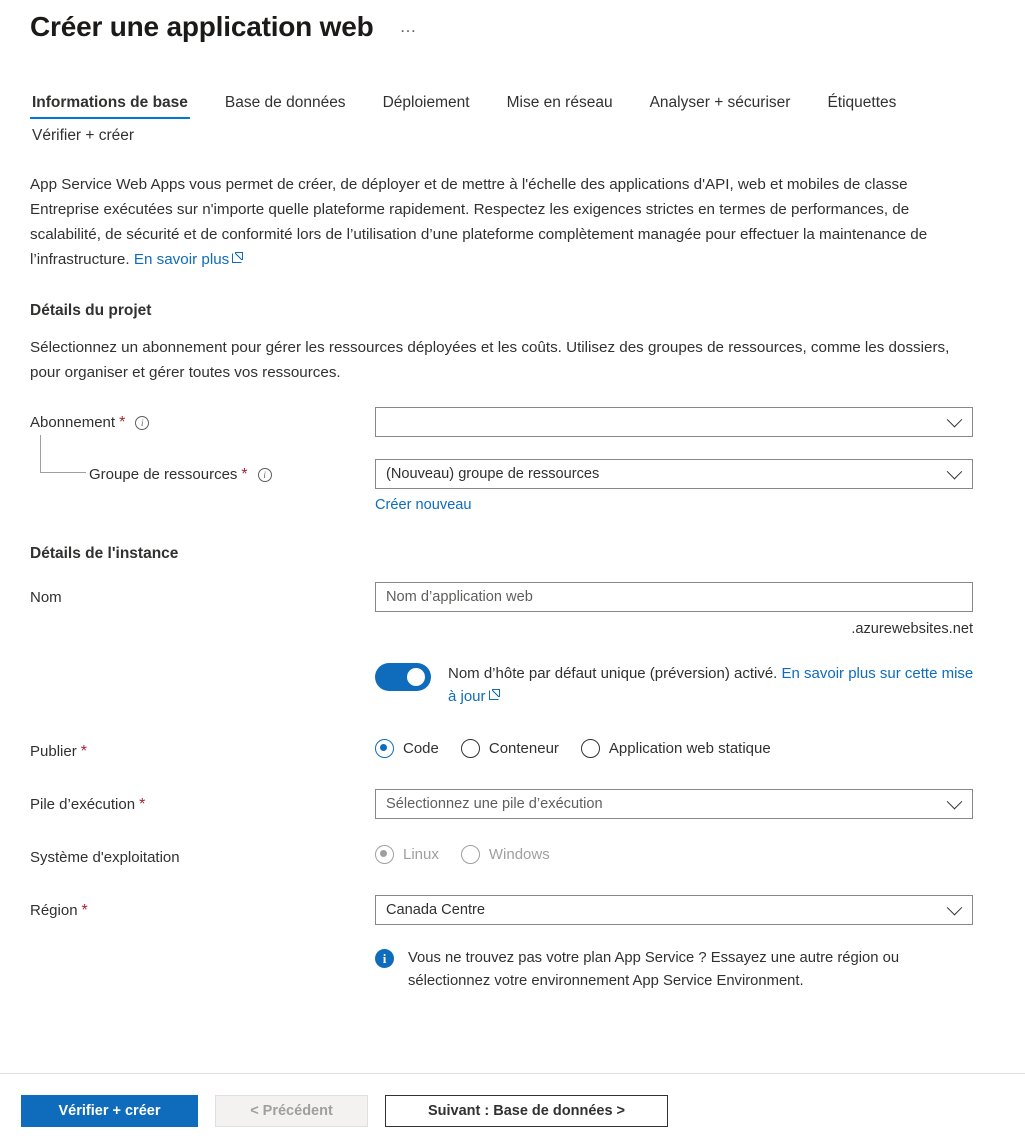 The height and width of the screenshot is (1147, 1025). Describe the element at coordinates (689, 748) in the screenshot. I see `publish-option-static-web-app-label: Application web statique` at that location.